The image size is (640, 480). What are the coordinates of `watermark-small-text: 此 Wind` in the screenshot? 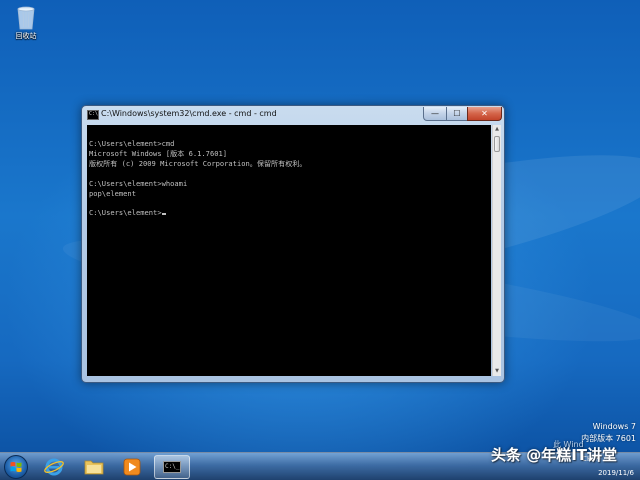 It's located at (568, 444).